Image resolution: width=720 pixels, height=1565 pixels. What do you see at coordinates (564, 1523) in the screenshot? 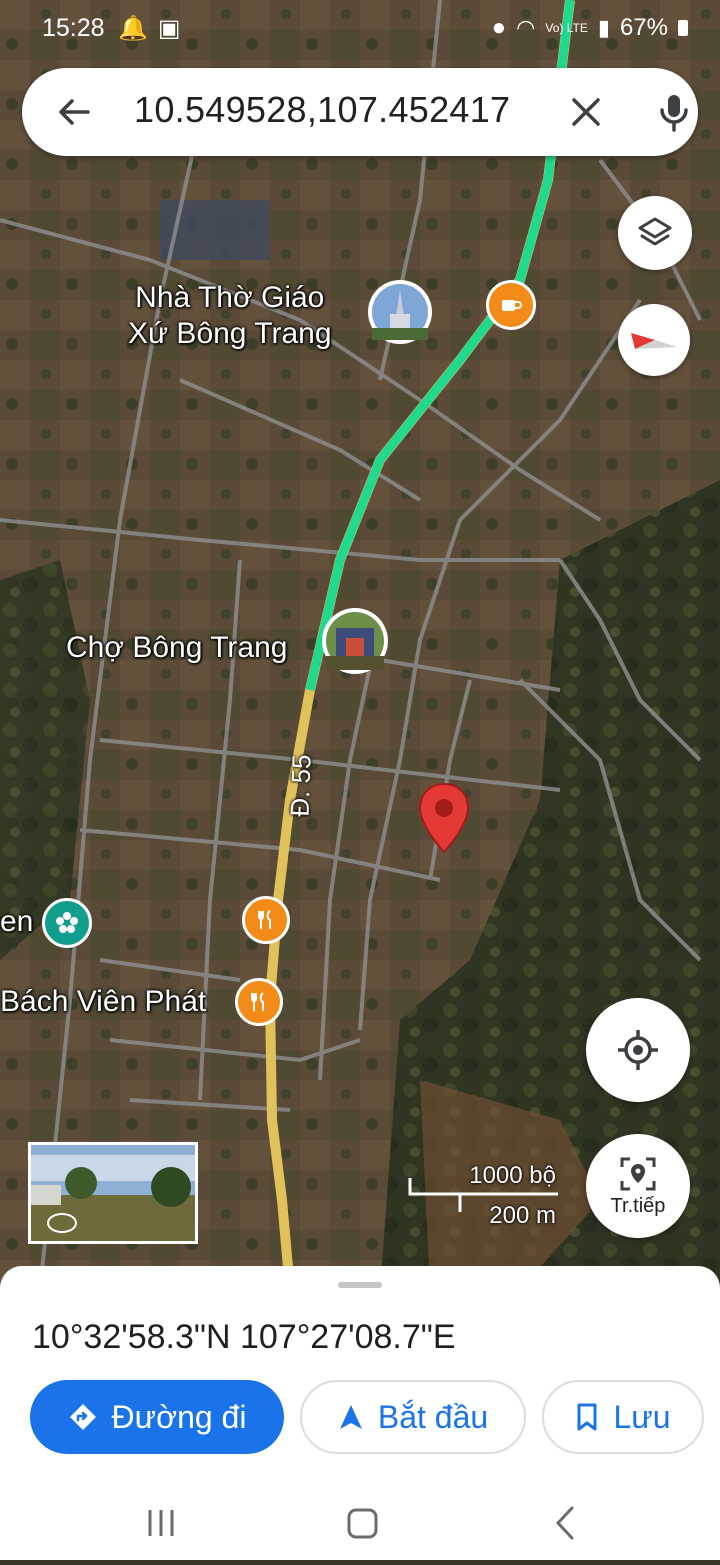
I see `back-nav-icon` at bounding box center [564, 1523].